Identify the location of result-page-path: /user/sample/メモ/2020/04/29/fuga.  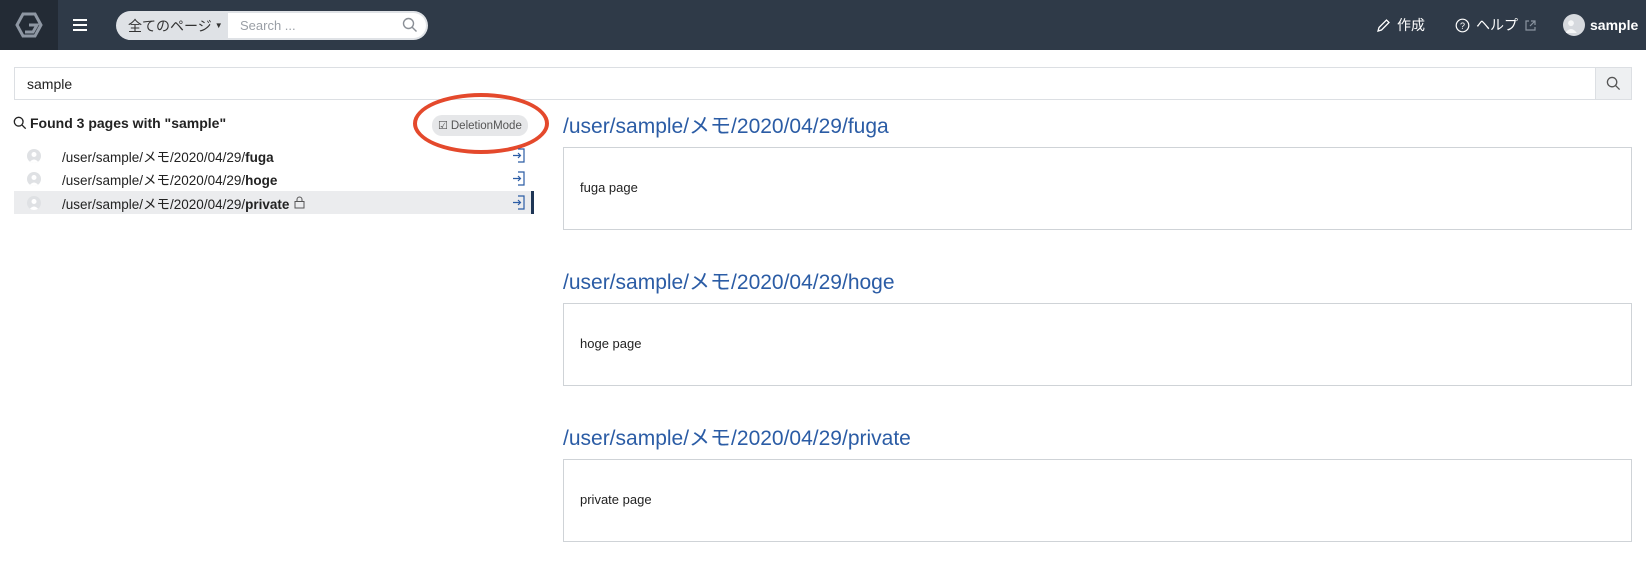
(168, 157).